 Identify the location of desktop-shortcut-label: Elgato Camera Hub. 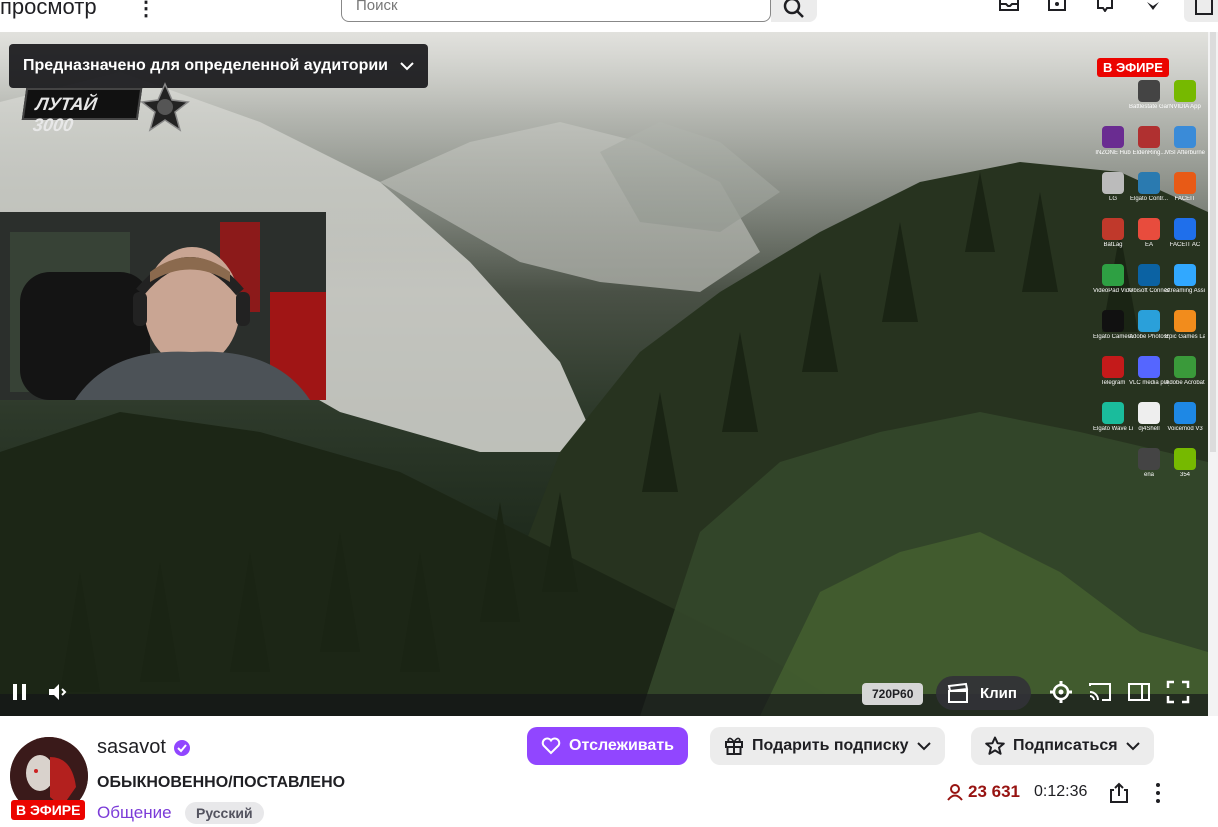
(1113, 337).